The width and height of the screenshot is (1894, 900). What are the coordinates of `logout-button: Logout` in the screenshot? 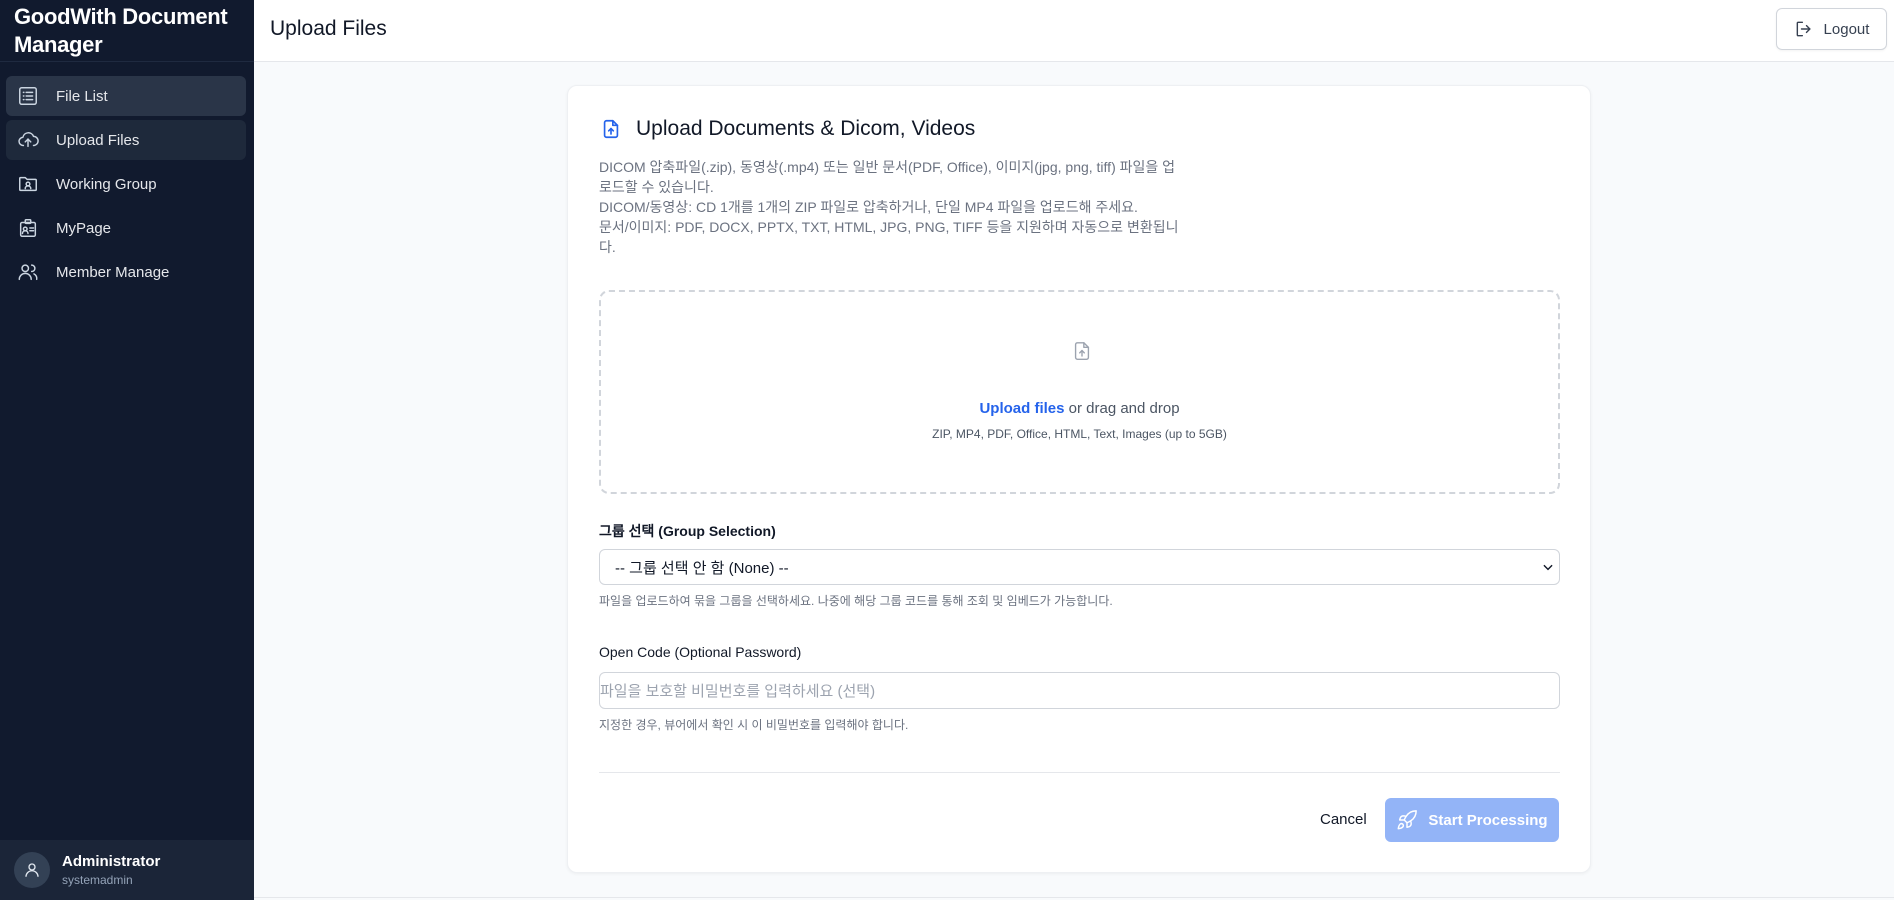 It's located at (1831, 29).